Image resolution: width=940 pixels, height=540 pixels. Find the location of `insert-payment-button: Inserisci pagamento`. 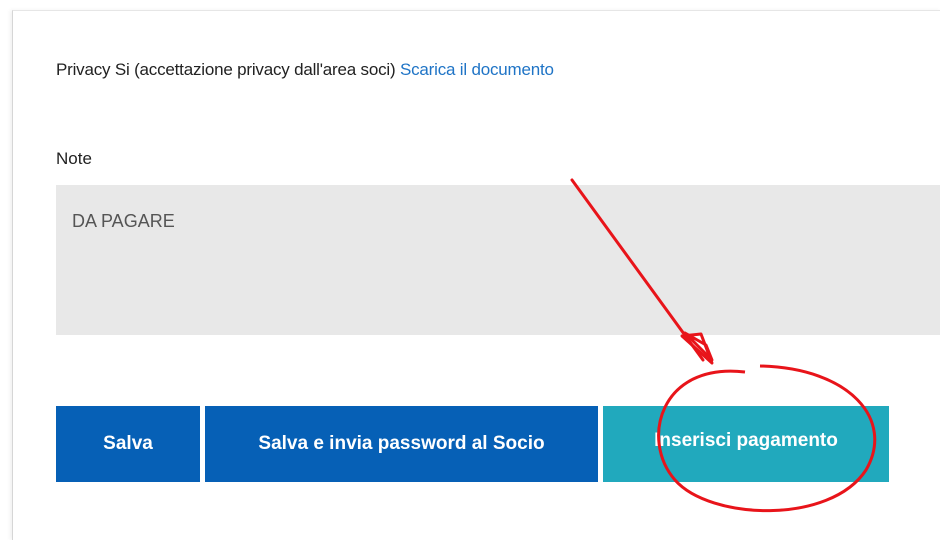

insert-payment-button: Inserisci pagamento is located at coordinates (746, 444).